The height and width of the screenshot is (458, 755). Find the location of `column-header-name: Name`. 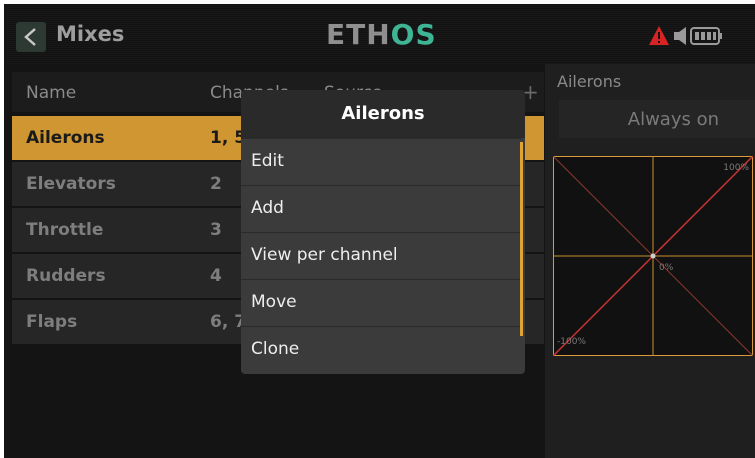

column-header-name: Name is located at coordinates (51, 93).